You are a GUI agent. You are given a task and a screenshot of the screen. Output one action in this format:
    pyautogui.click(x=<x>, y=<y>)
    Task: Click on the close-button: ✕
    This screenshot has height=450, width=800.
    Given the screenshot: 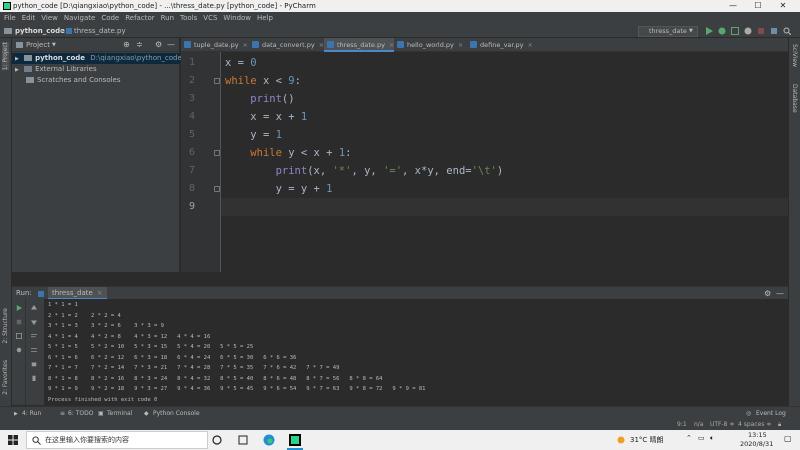 What is the action you would take?
    pyautogui.click(x=783, y=6)
    